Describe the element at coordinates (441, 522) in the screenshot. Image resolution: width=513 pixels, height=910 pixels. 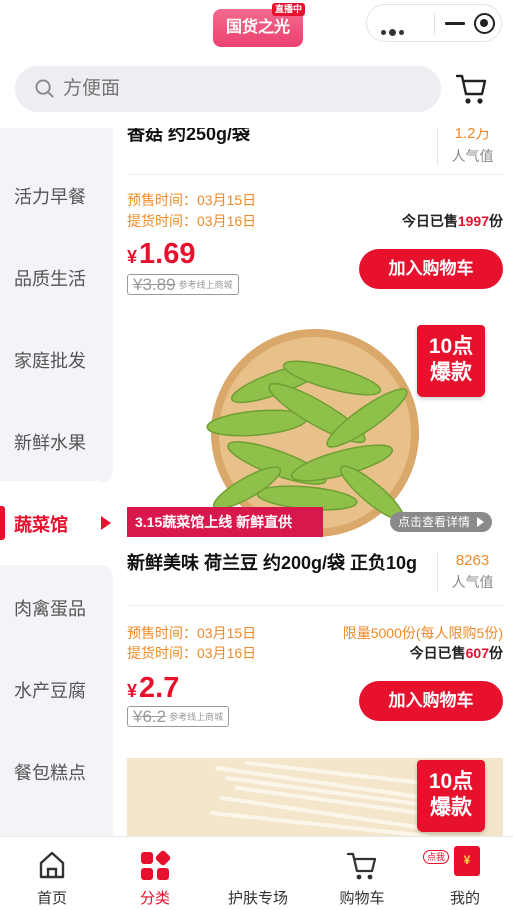
I see `view-details-button: 点击查看详情` at that location.